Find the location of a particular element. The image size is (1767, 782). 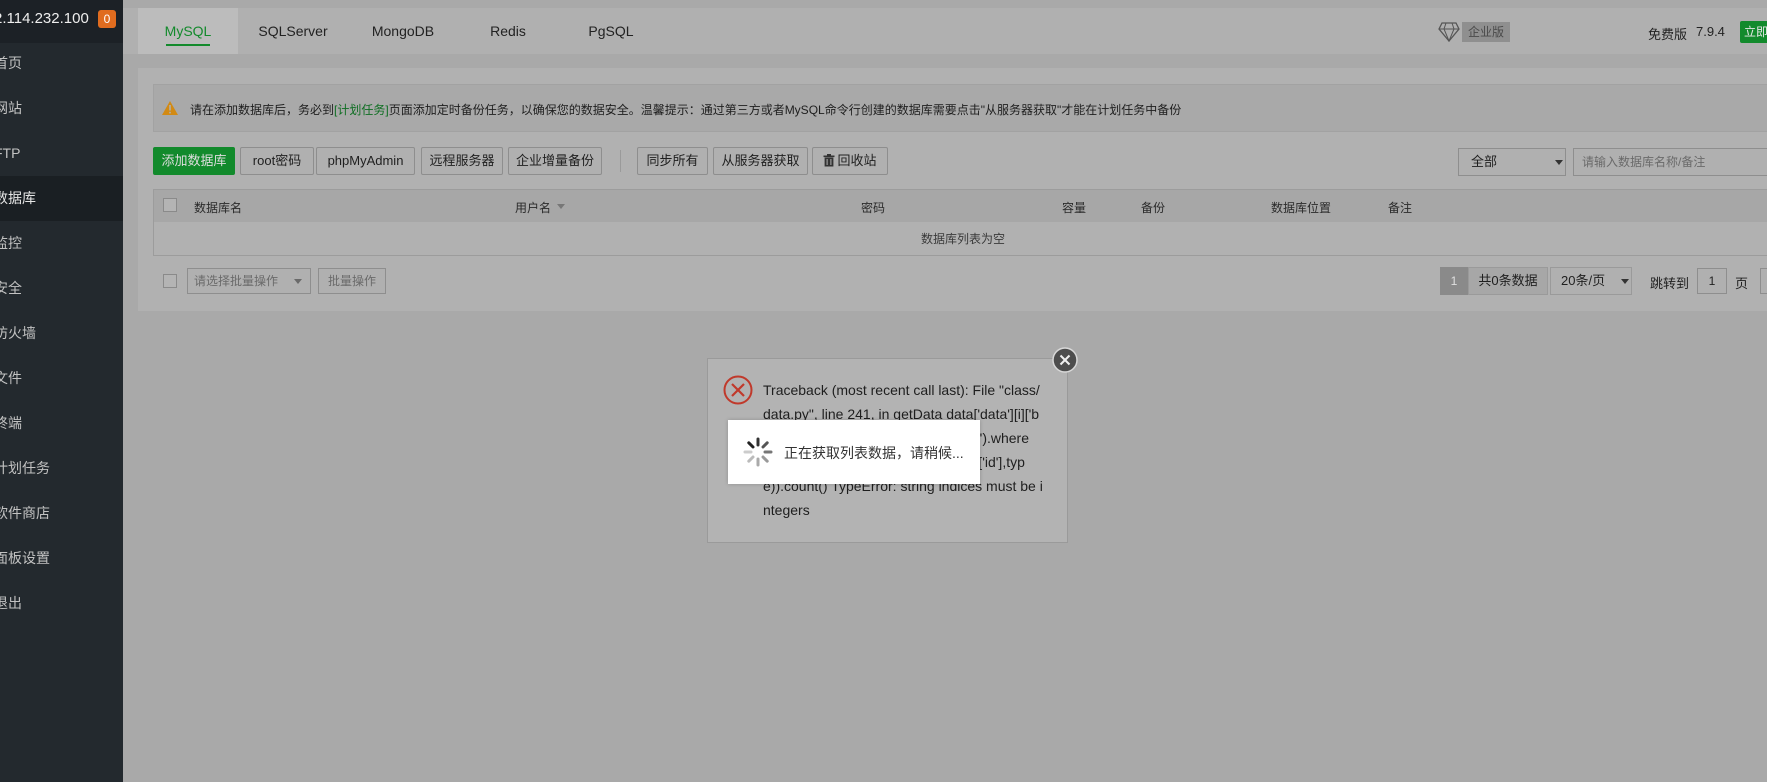

tab-pgsql: PgSQL is located at coordinates (611, 31).